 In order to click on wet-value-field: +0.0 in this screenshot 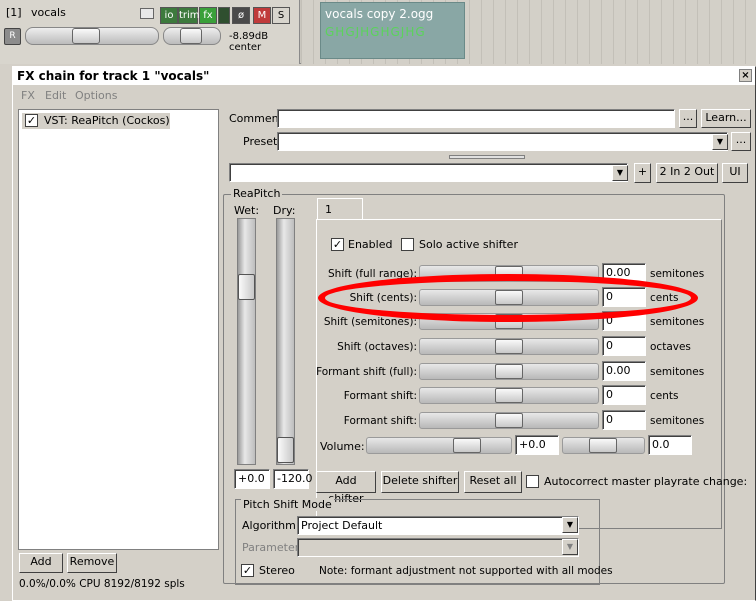, I will do `click(252, 479)`.